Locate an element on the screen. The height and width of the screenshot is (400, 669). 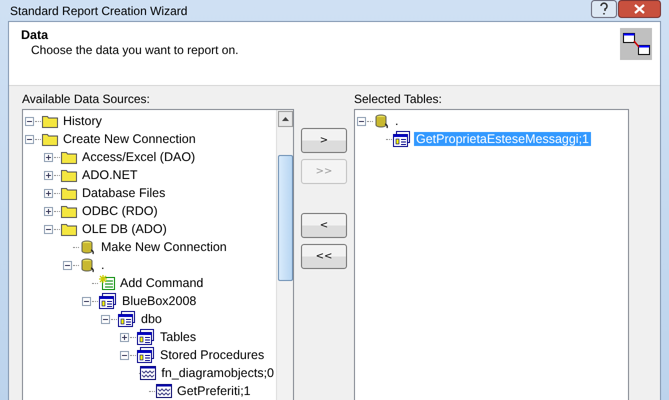
list-caption: Available Data Sources: is located at coordinates (86, 99).